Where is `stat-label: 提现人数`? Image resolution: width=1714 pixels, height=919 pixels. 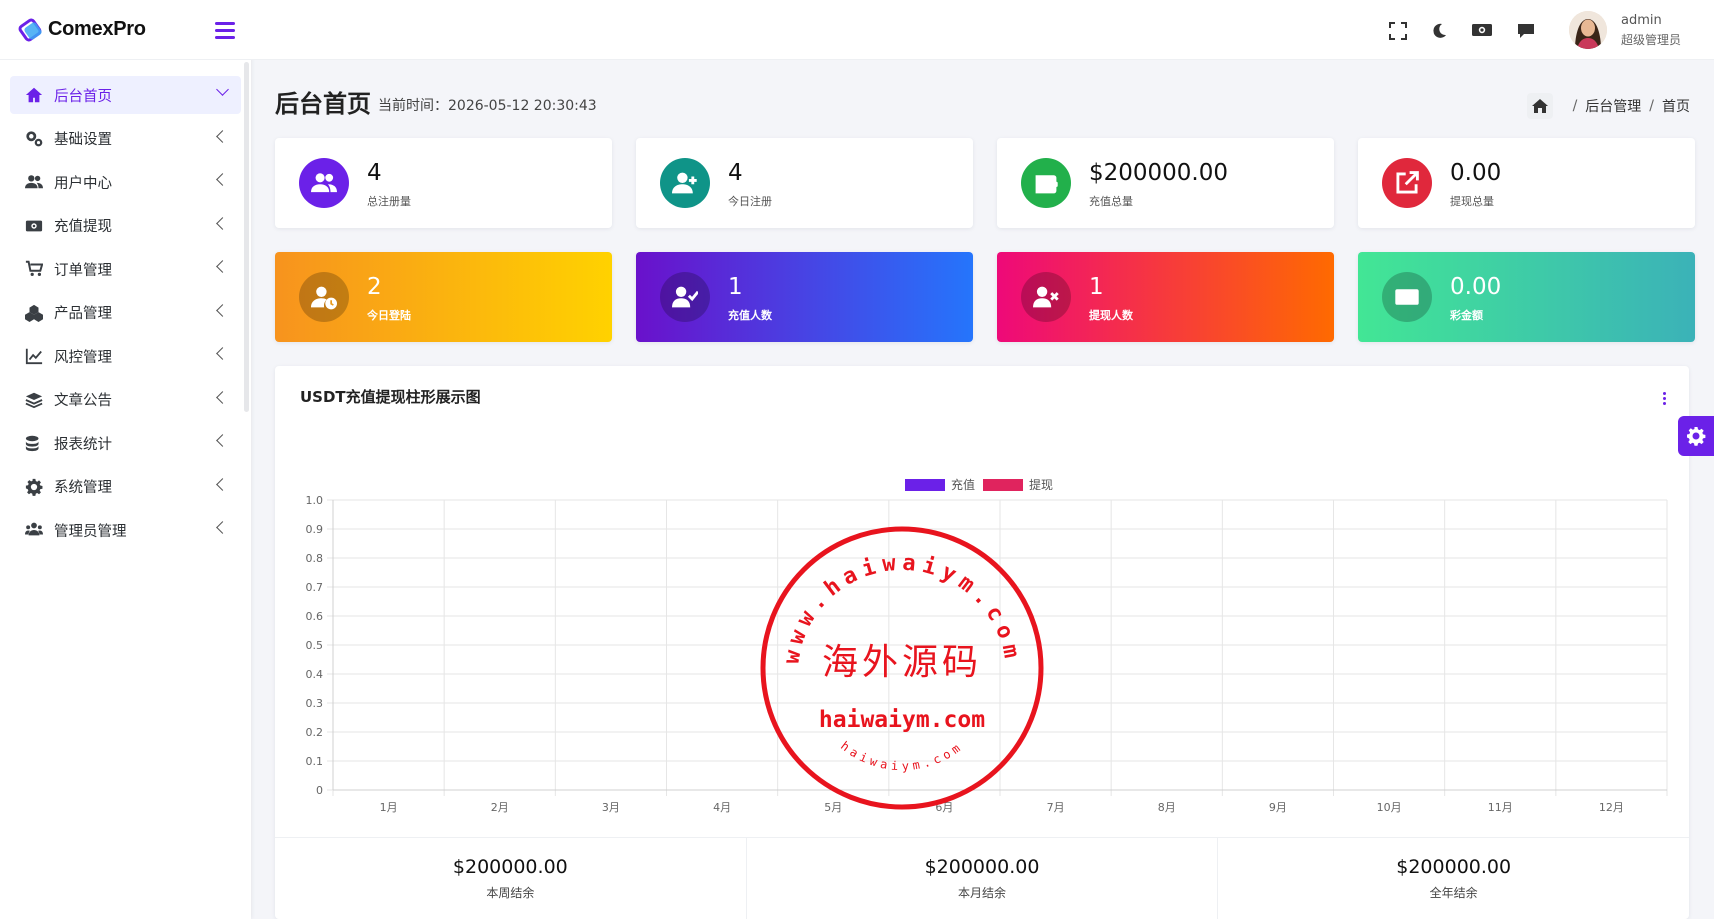 stat-label: 提现人数 is located at coordinates (1111, 315).